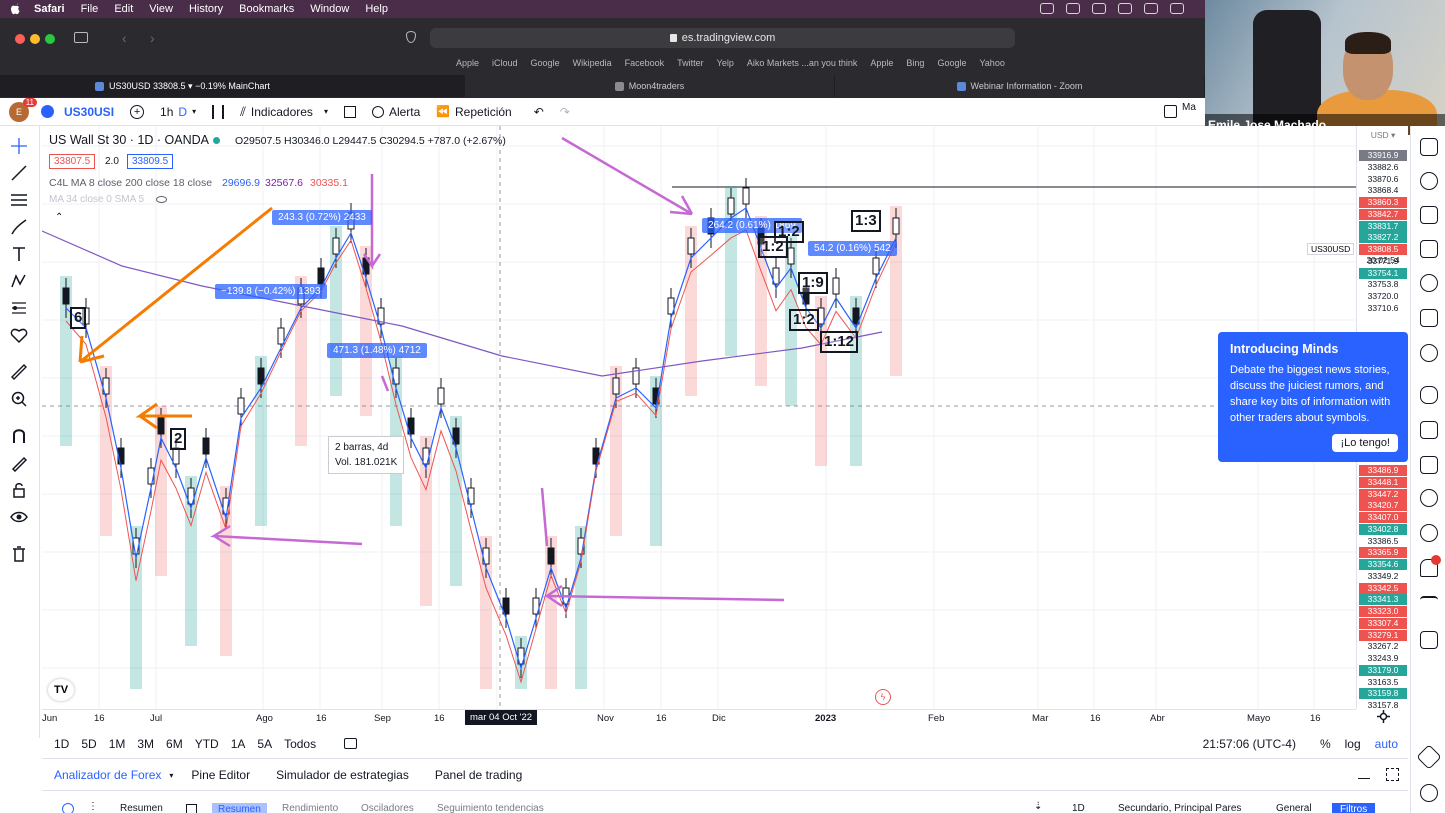  What do you see at coordinates (232, 86) in the screenshot?
I see `browser-tab-tradingview: US30USD 33808.5 ▾ −0.19% MainChart` at bounding box center [232, 86].